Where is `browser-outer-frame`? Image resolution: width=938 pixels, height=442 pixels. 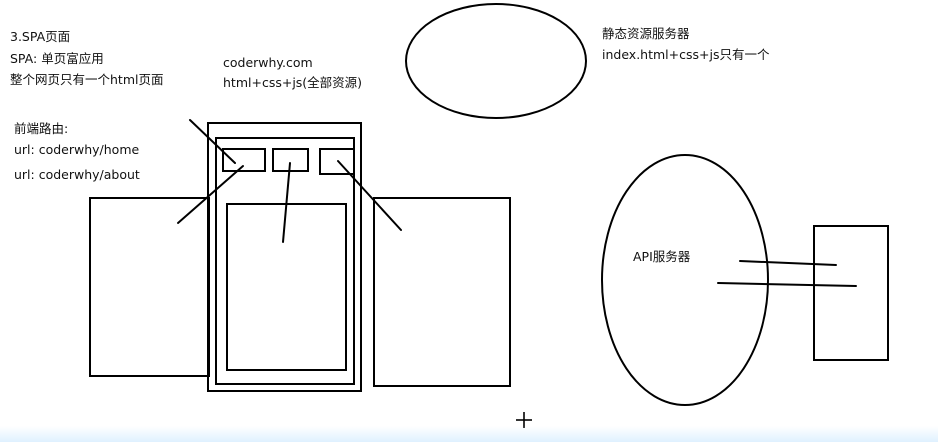
browser-outer-frame is located at coordinates (284, 257).